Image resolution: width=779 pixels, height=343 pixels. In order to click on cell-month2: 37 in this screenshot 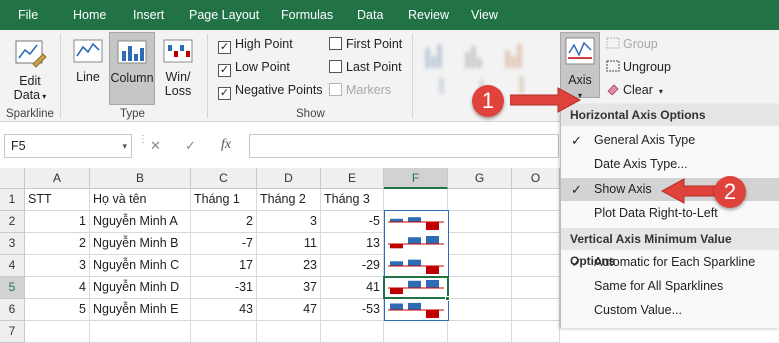, I will do `click(289, 288)`.